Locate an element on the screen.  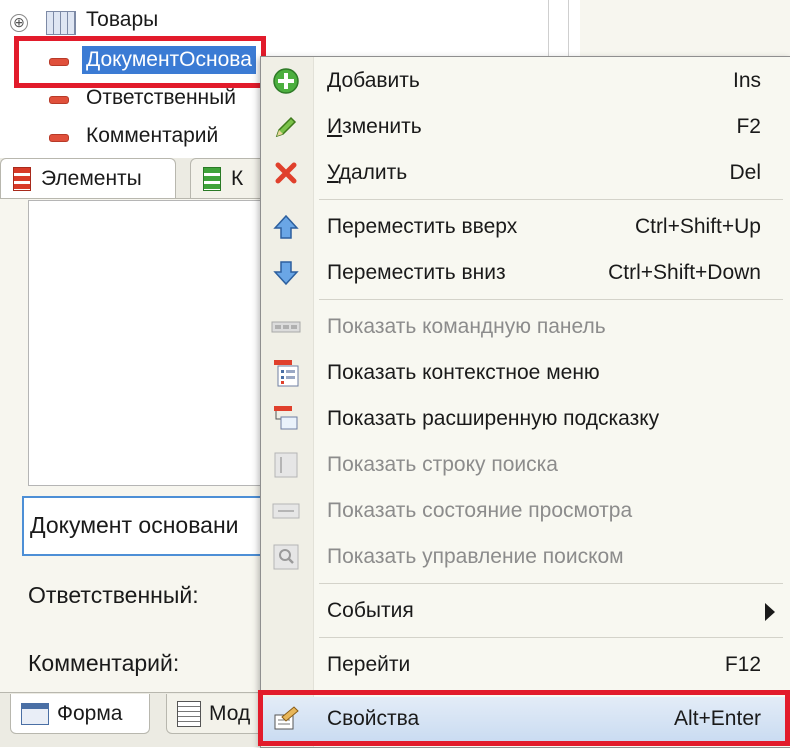
tab-label: Форма is located at coordinates (90, 713).